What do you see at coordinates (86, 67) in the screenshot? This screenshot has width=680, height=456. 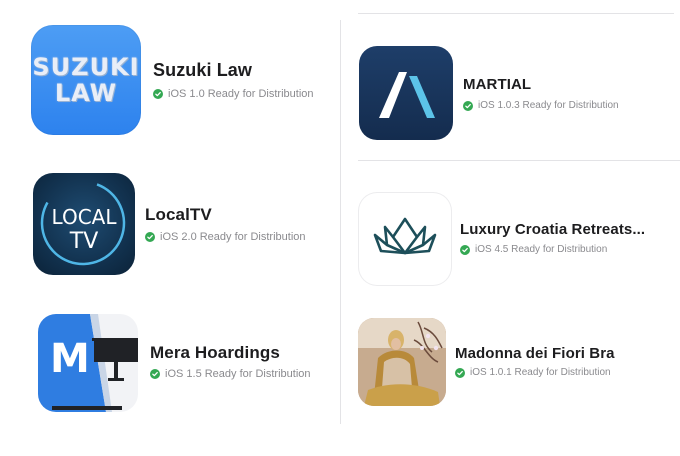 I see `suzuki-icon-word-1: SUZUKI` at bounding box center [86, 67].